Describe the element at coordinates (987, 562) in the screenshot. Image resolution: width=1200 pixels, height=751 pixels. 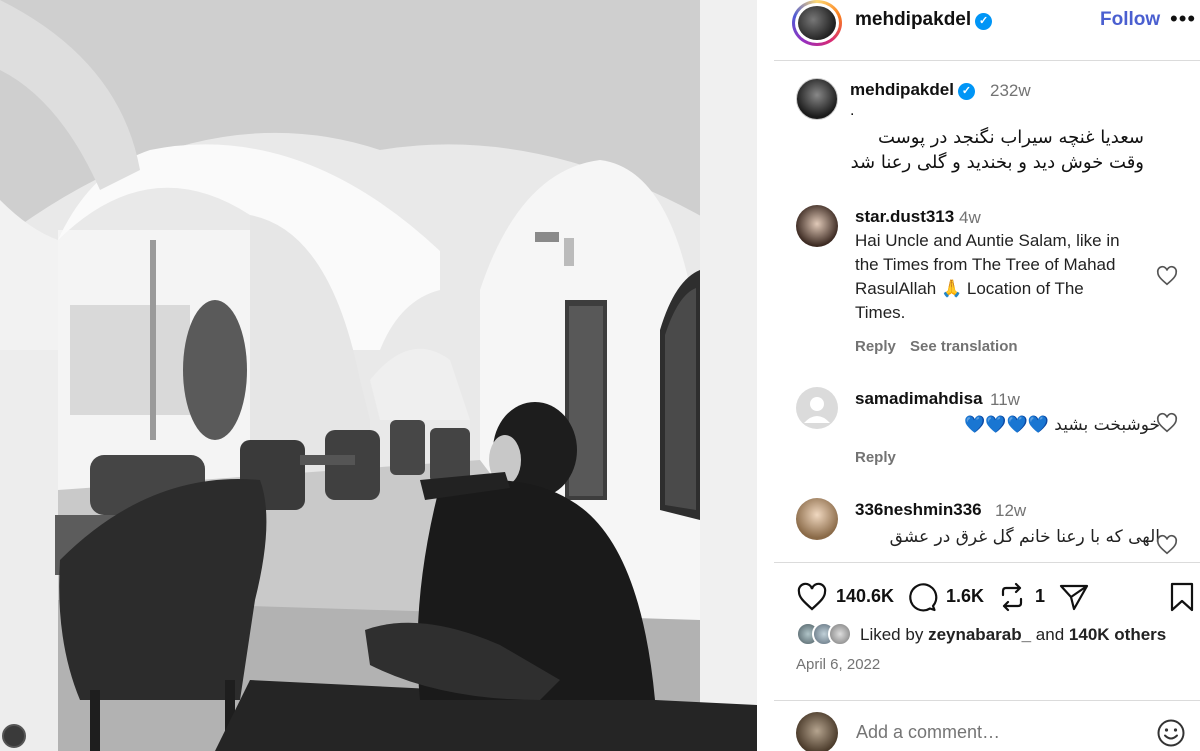
I see `comments-divider` at that location.